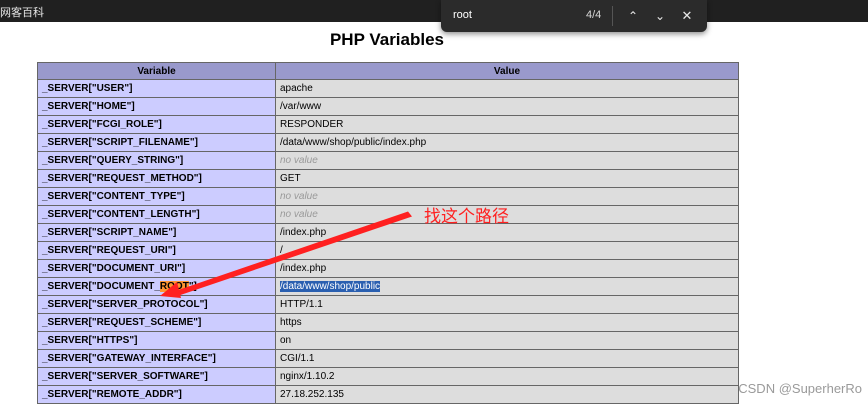  What do you see at coordinates (156, 286) in the screenshot?
I see `variable-cell: _SERVER["DOCUMENT_ROOT"]` at bounding box center [156, 286].